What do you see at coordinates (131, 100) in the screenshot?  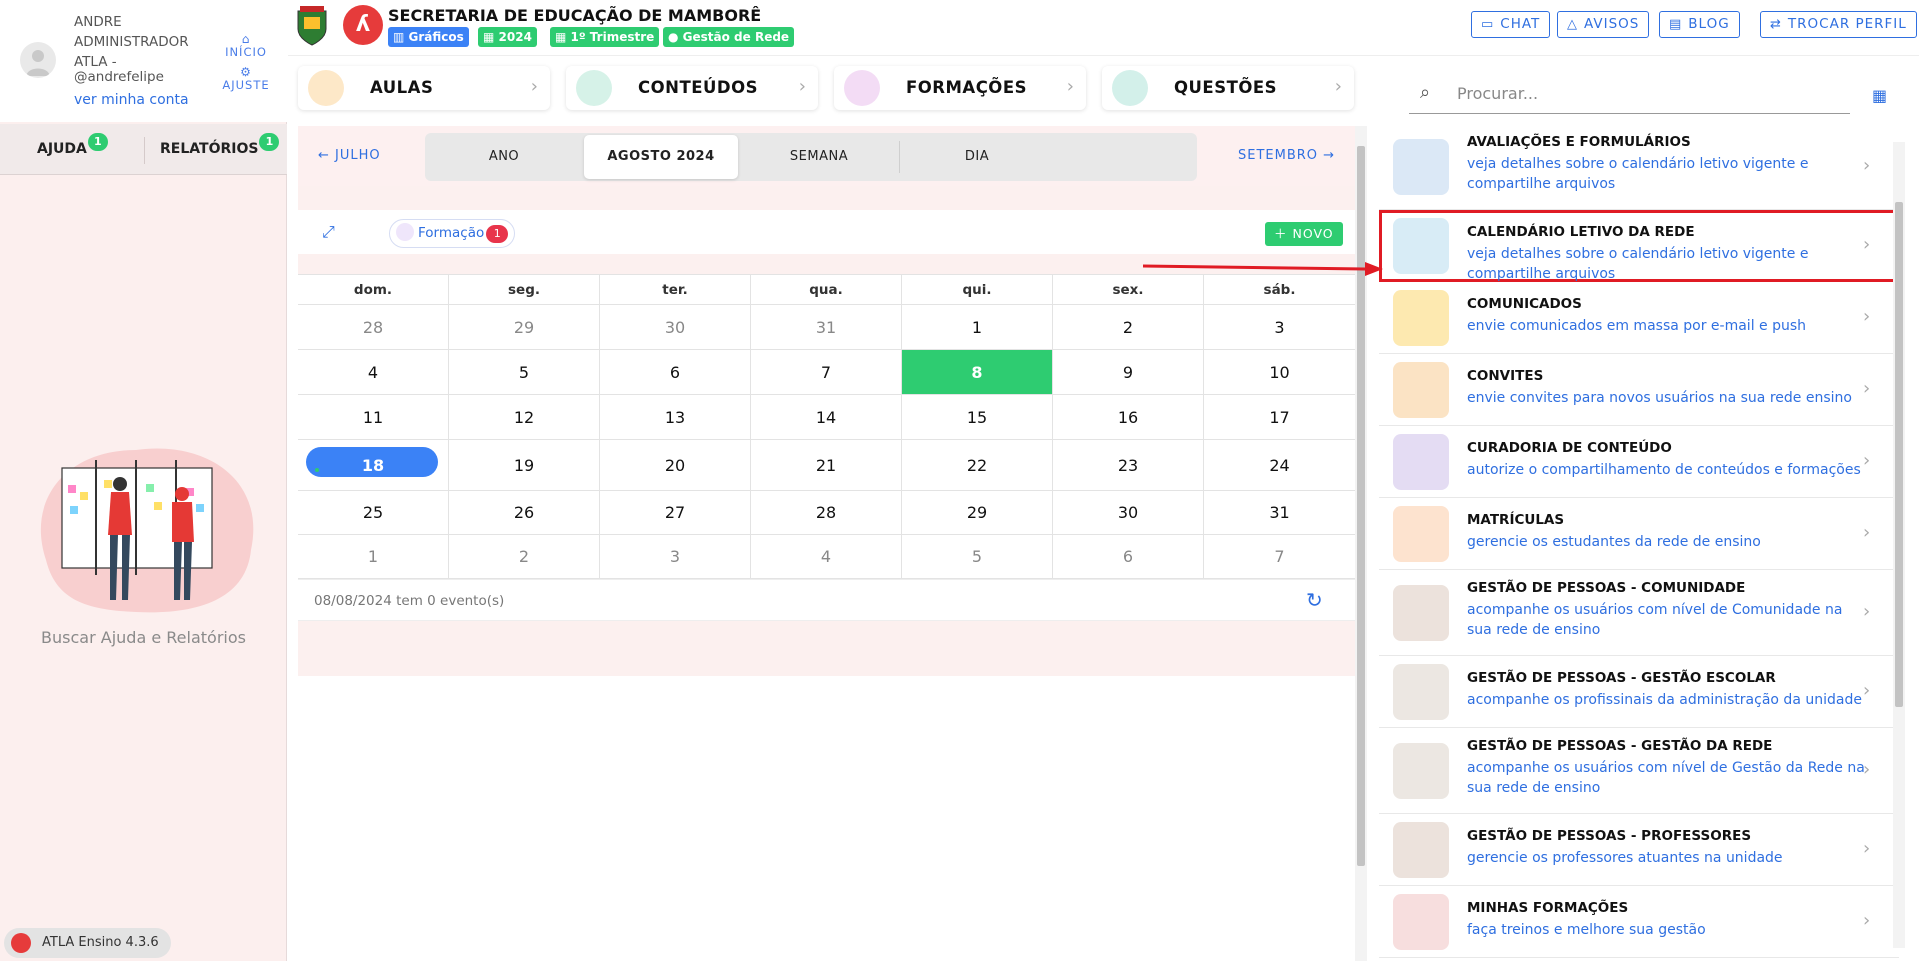 I see `view-account-link: ver minha conta` at bounding box center [131, 100].